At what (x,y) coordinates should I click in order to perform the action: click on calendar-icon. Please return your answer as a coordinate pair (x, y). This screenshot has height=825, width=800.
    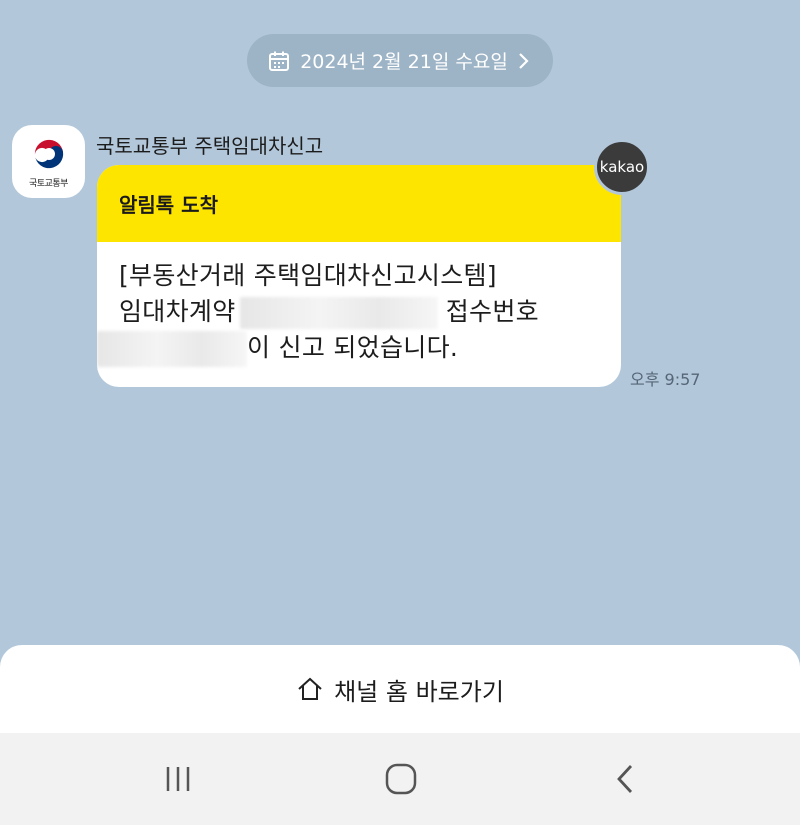
    Looking at the image, I should click on (279, 61).